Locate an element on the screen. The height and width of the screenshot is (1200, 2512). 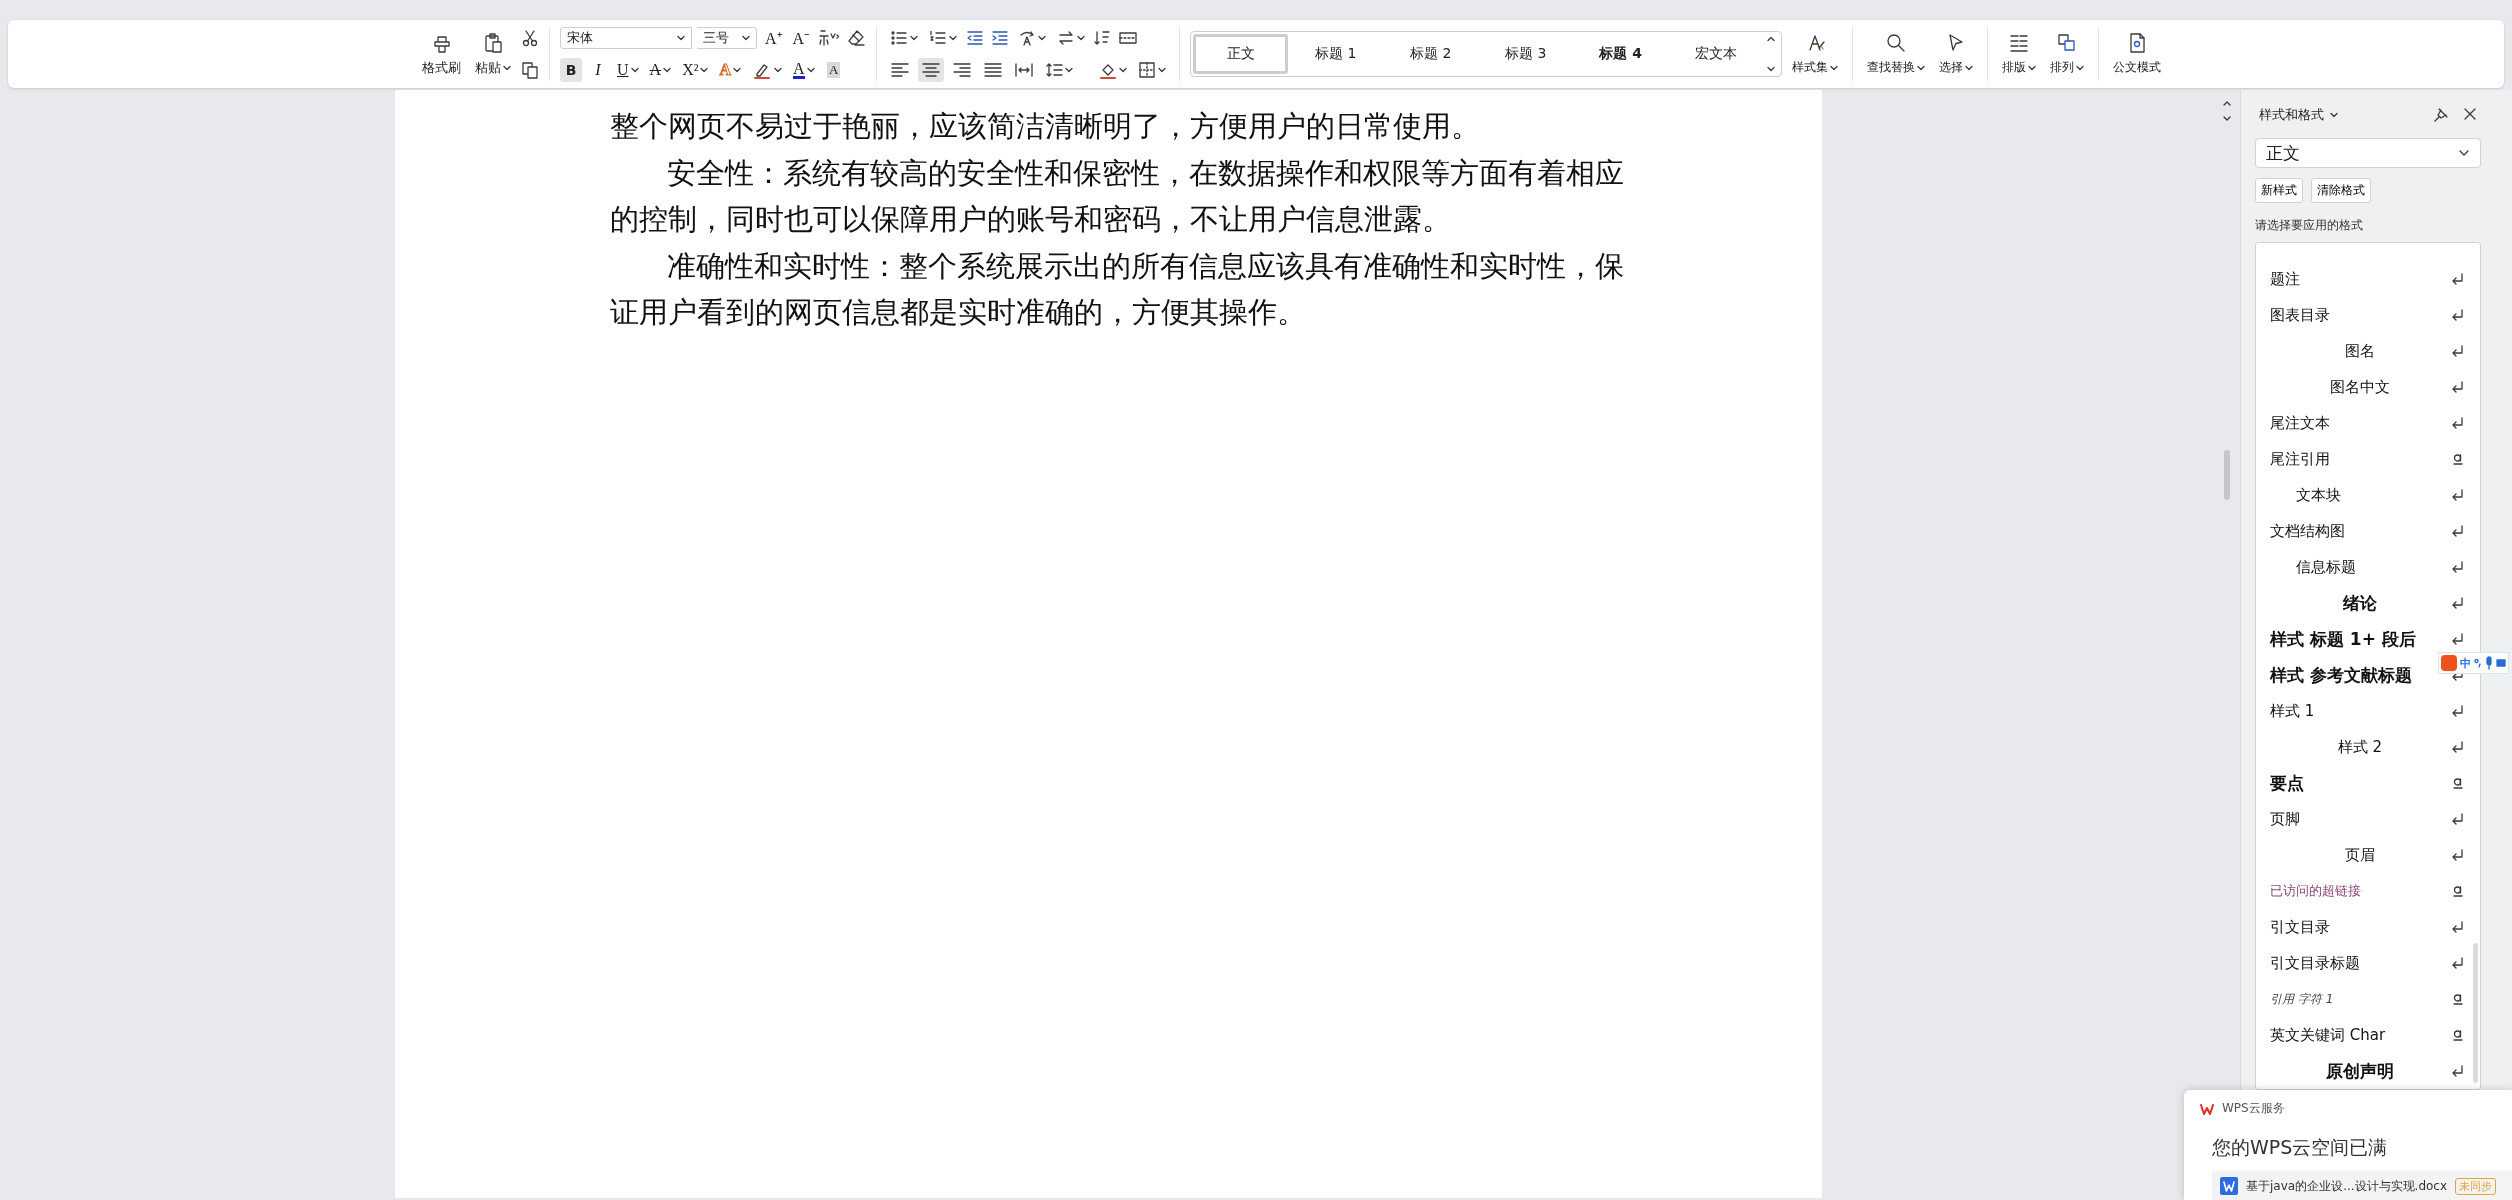
style-name: 绪论 is located at coordinates (2360, 603).